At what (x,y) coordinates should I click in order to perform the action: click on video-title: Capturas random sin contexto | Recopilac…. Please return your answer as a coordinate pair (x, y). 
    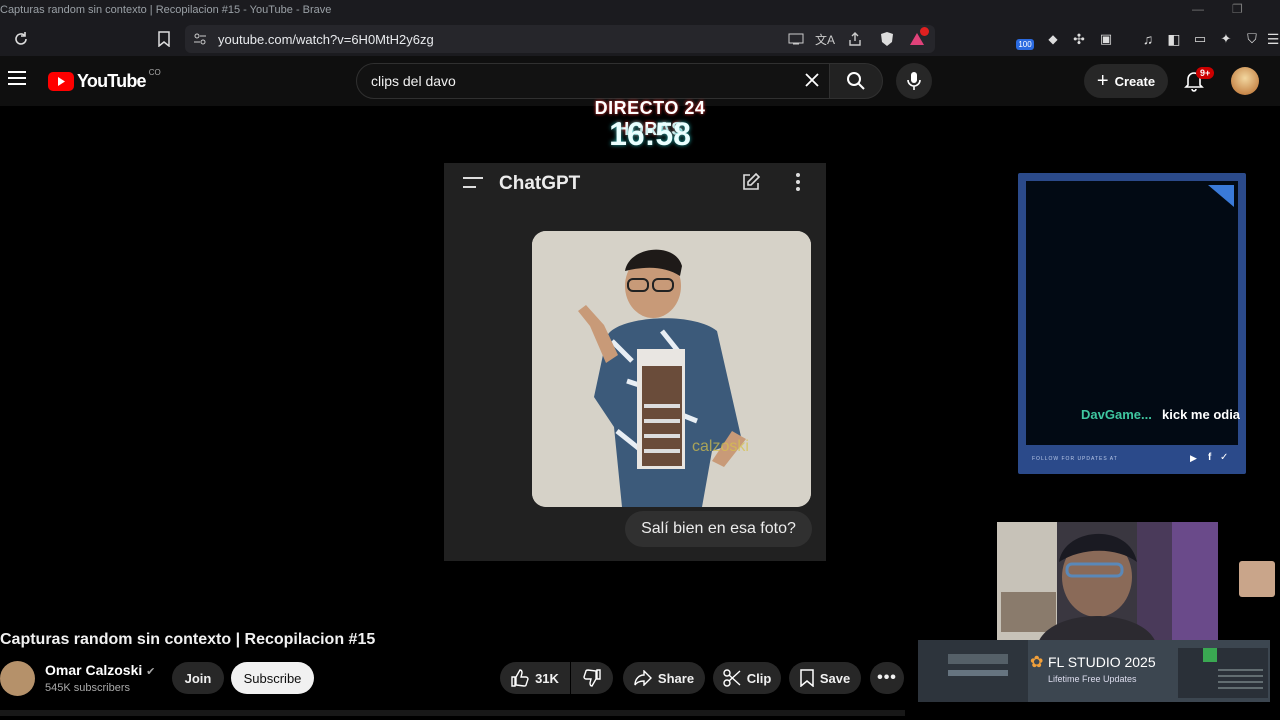
    Looking at the image, I should click on (188, 639).